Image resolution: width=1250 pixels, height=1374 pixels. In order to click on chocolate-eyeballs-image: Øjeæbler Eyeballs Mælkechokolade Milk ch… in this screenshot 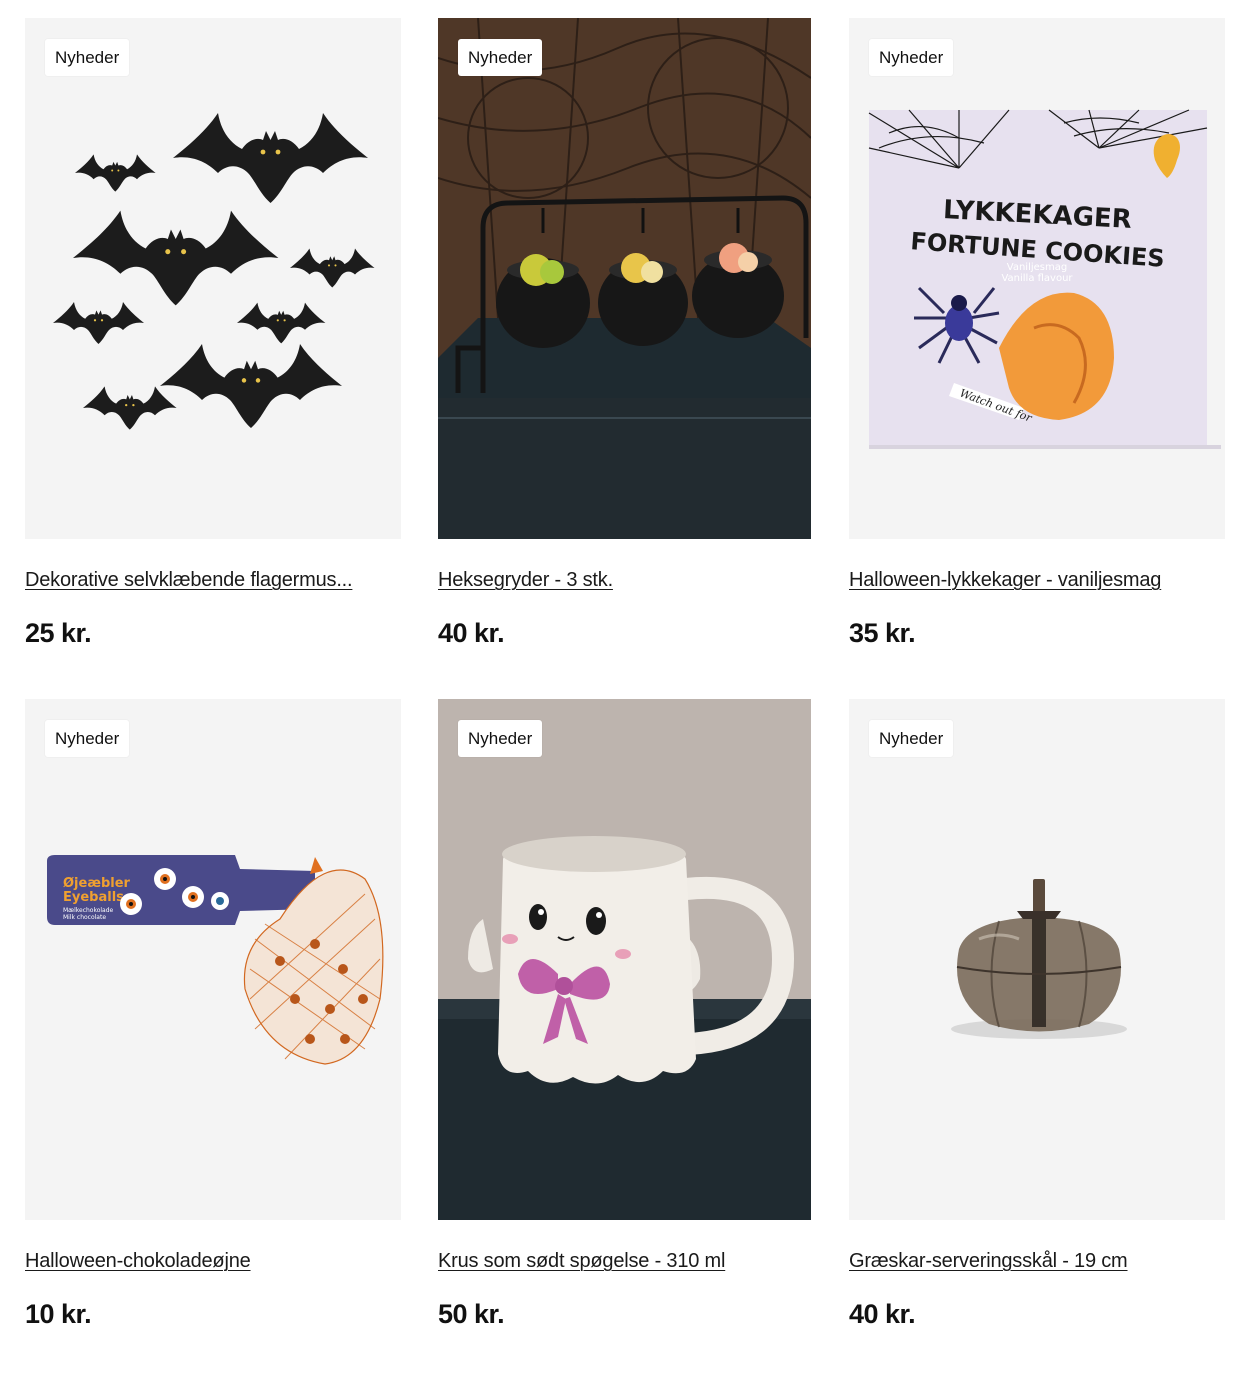, I will do `click(215, 960)`.